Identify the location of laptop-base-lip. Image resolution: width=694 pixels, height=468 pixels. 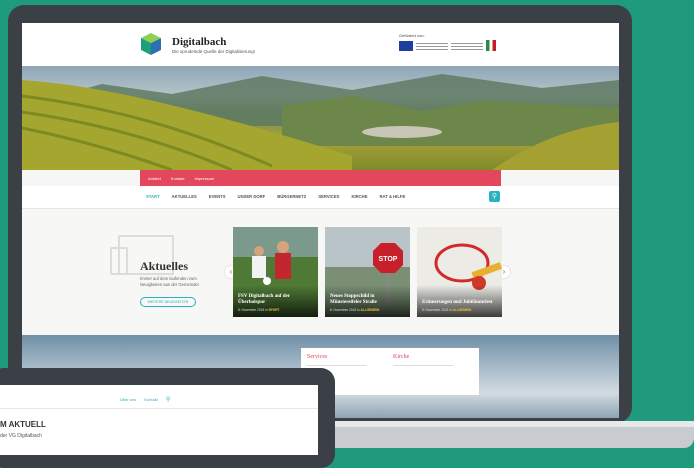
(497, 424).